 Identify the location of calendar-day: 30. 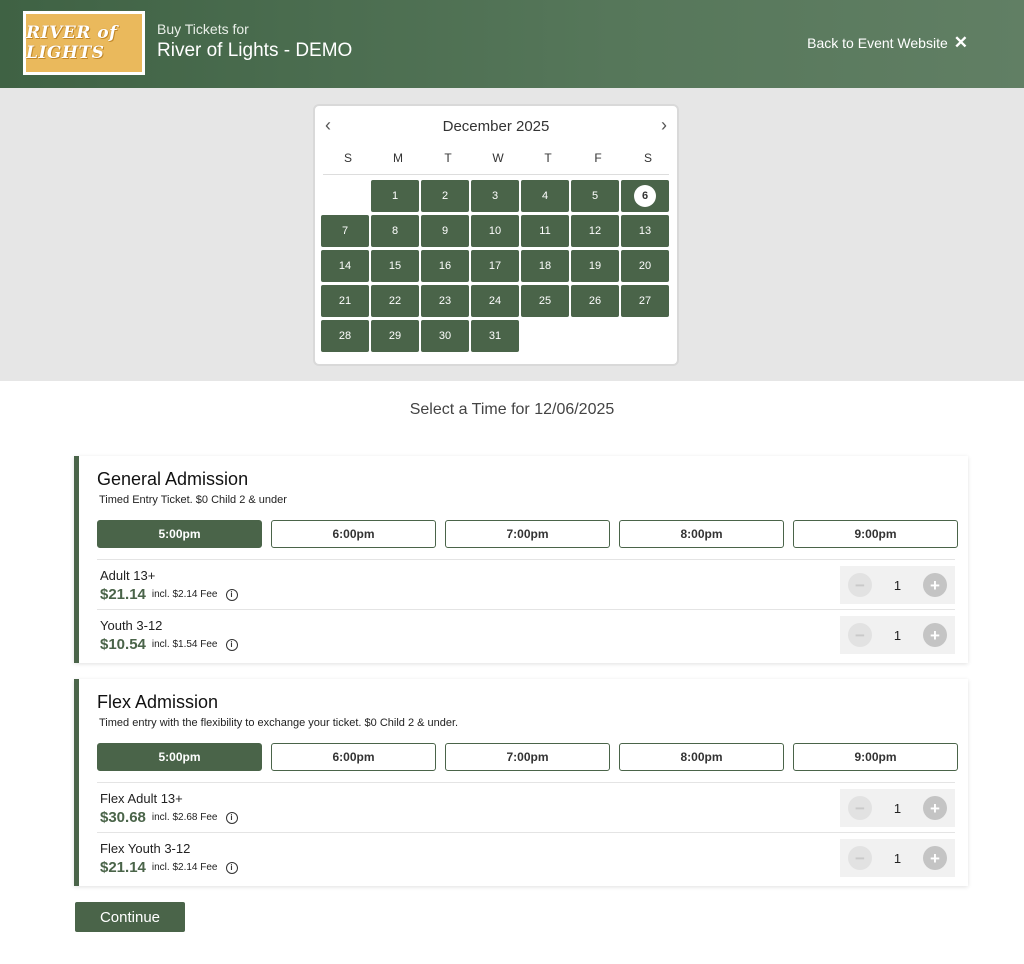
(445, 336).